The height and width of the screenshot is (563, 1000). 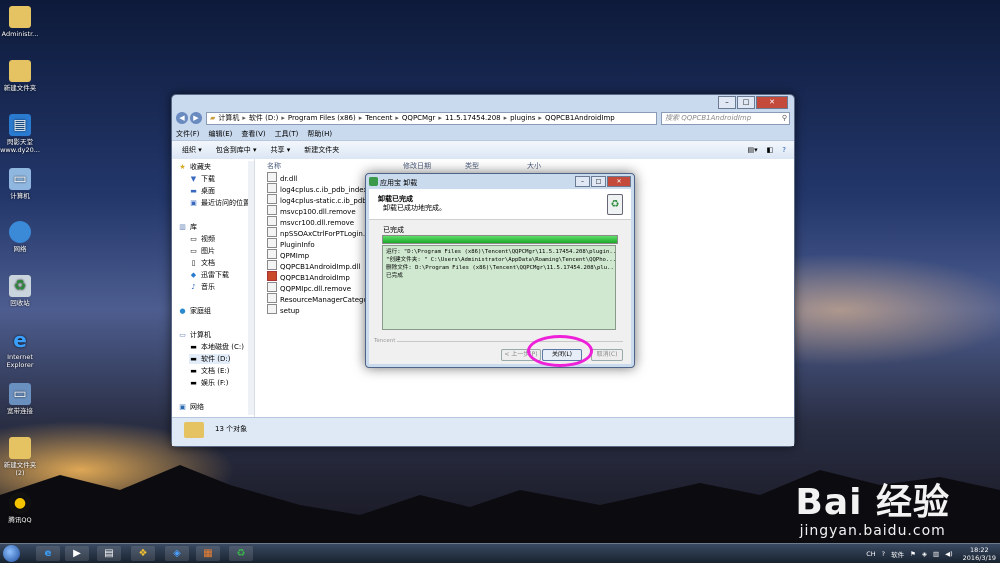 I want to click on col-modified: 修改日期, so click(x=417, y=166).